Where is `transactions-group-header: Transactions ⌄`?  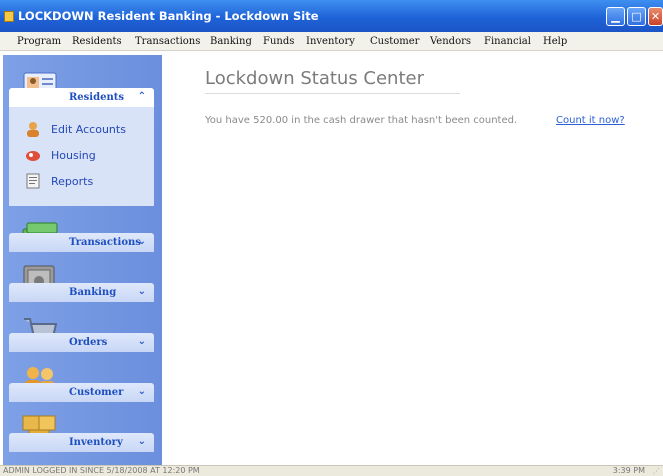 transactions-group-header: Transactions ⌄ is located at coordinates (81, 242).